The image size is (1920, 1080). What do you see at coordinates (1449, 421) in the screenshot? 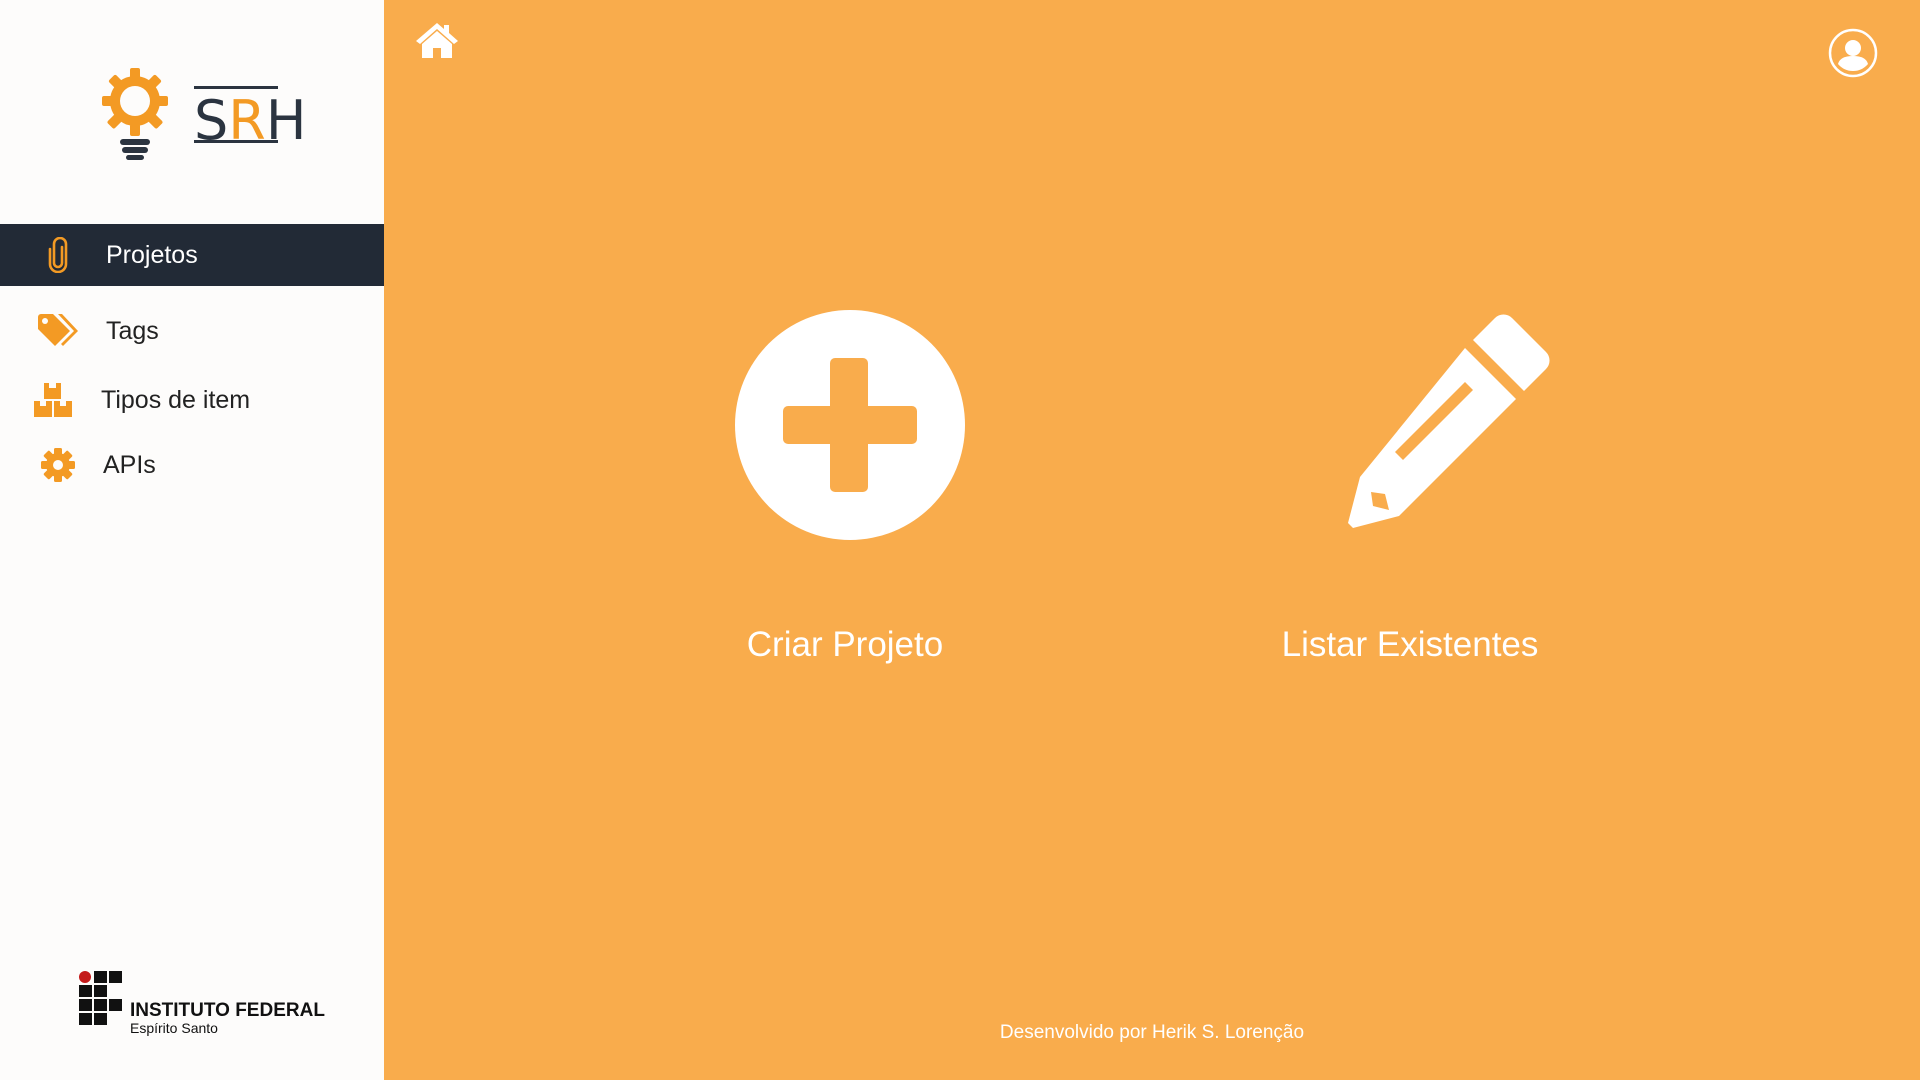
I see `pencil-icon` at bounding box center [1449, 421].